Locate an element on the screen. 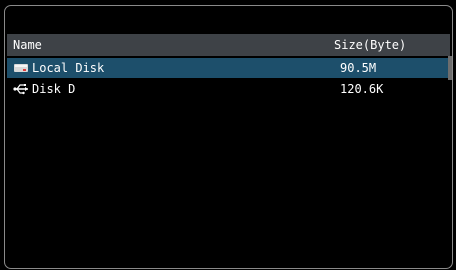  column-name-header: Name is located at coordinates (27, 45).